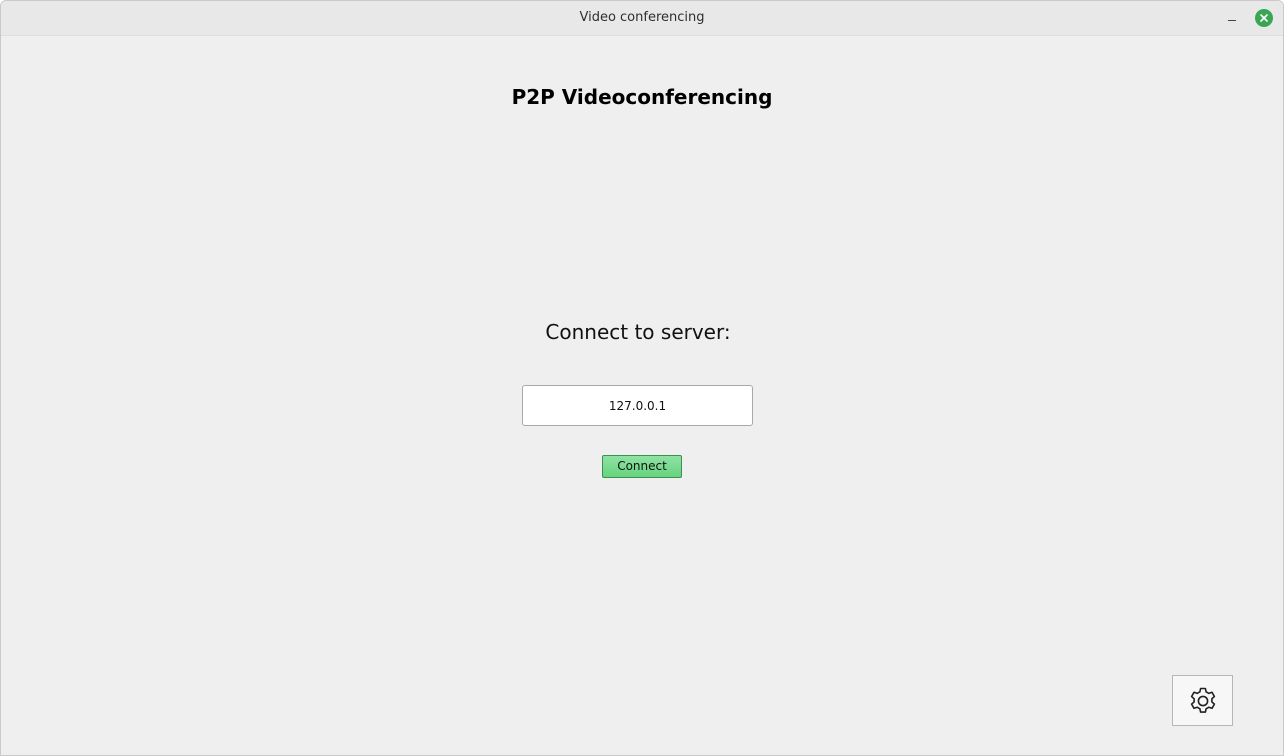  What do you see at coordinates (642, 97) in the screenshot?
I see `page-title: P2P Videoconferencing` at bounding box center [642, 97].